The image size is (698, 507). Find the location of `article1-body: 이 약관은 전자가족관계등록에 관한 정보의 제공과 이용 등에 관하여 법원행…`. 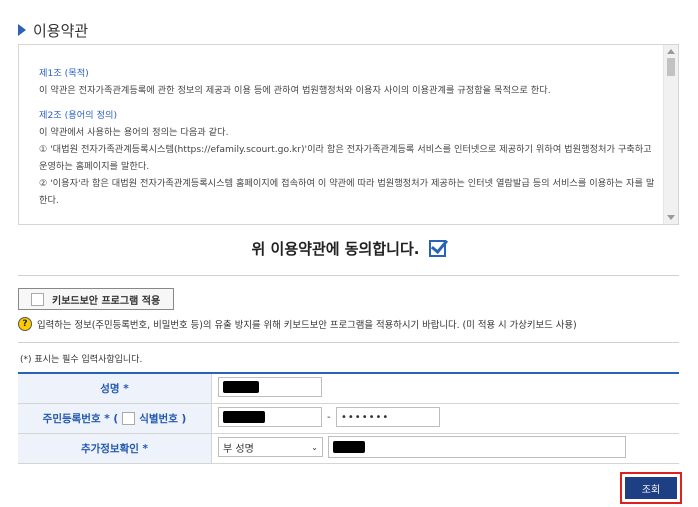

article1-body: 이 약관은 전자가족관계등록에 관한 정보의 제공과 이용 등에 관하여 법원행… is located at coordinates (295, 90).